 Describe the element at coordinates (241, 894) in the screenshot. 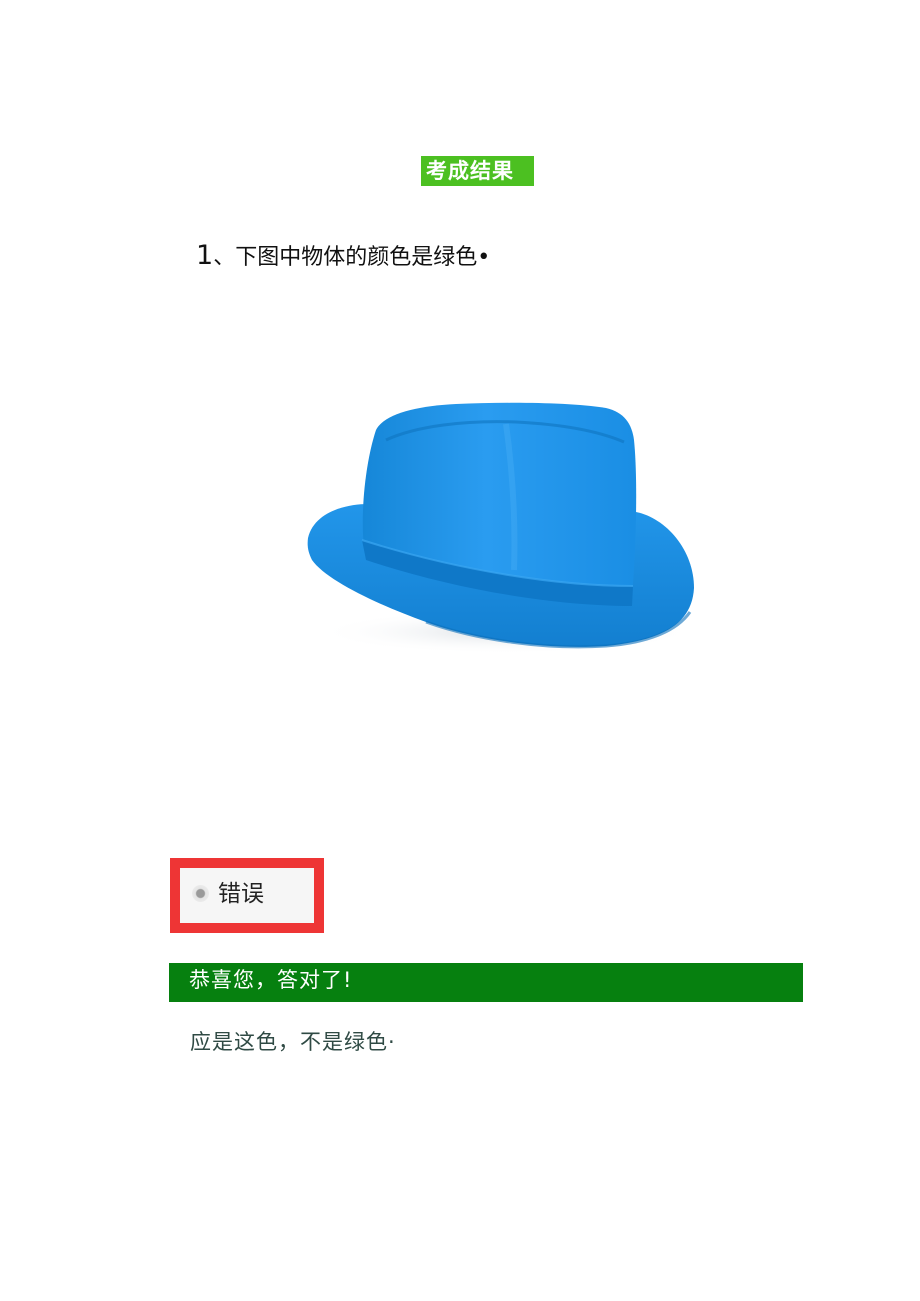

I see `answer-option-label: 错误` at that location.